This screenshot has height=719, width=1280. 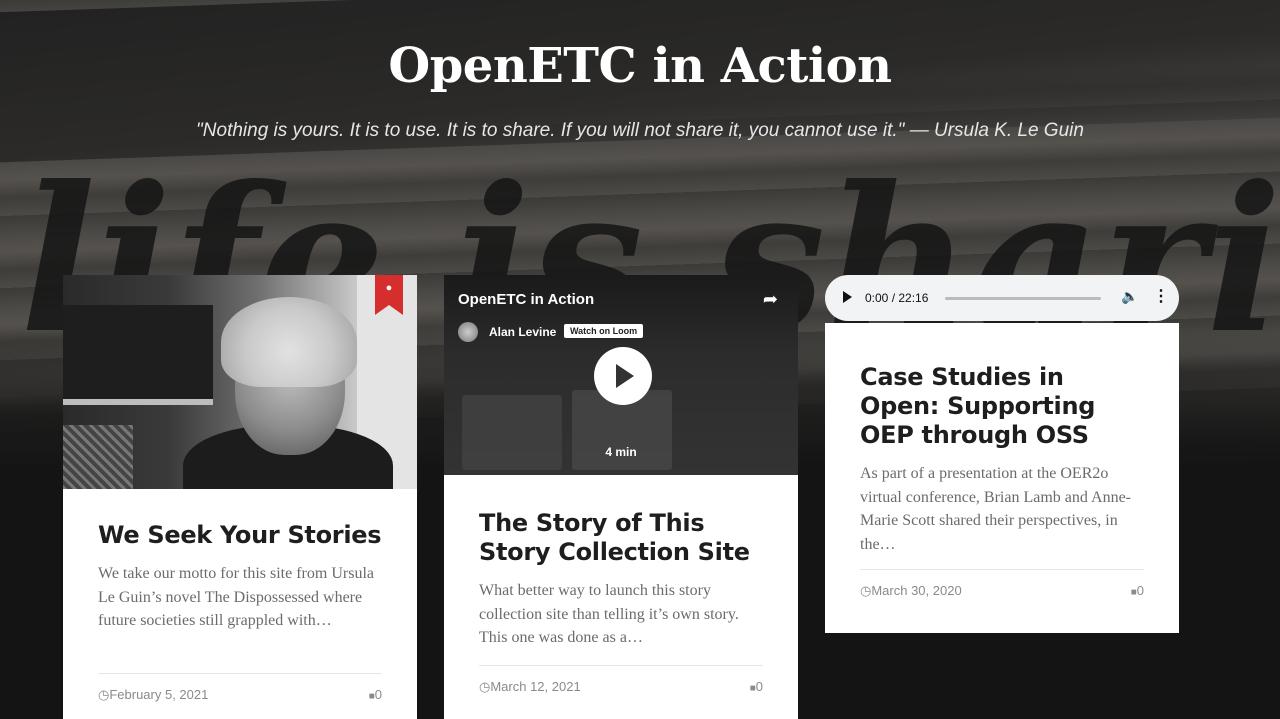 What do you see at coordinates (910, 591) in the screenshot?
I see `post-date-link: March 30, 2020` at bounding box center [910, 591].